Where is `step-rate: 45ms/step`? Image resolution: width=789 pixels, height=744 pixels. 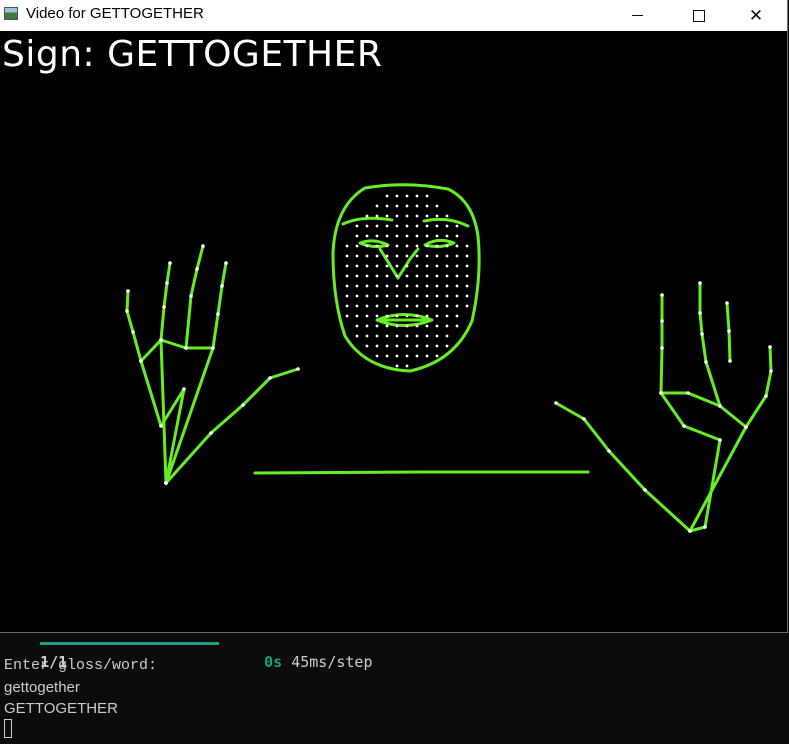
step-rate: 45ms/step is located at coordinates (332, 662).